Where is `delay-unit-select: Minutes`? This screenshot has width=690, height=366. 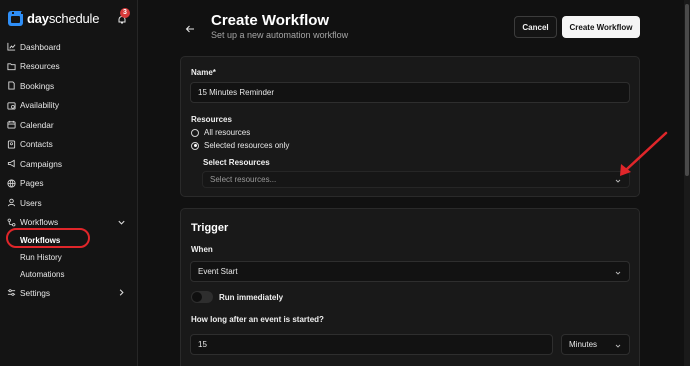 delay-unit-select: Minutes is located at coordinates (595, 344).